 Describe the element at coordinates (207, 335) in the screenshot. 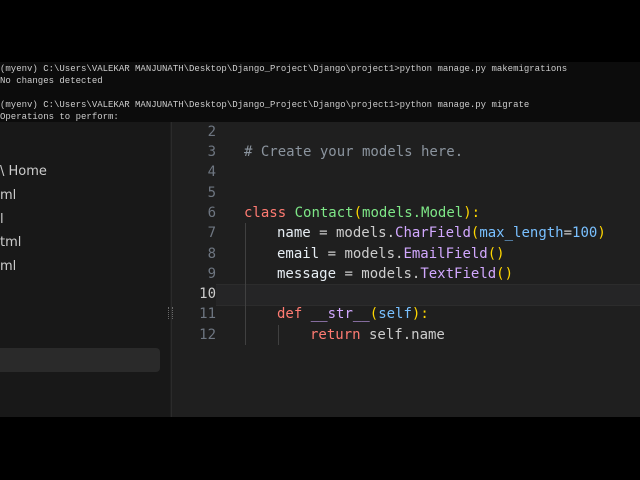

I see `line-number: 12` at that location.